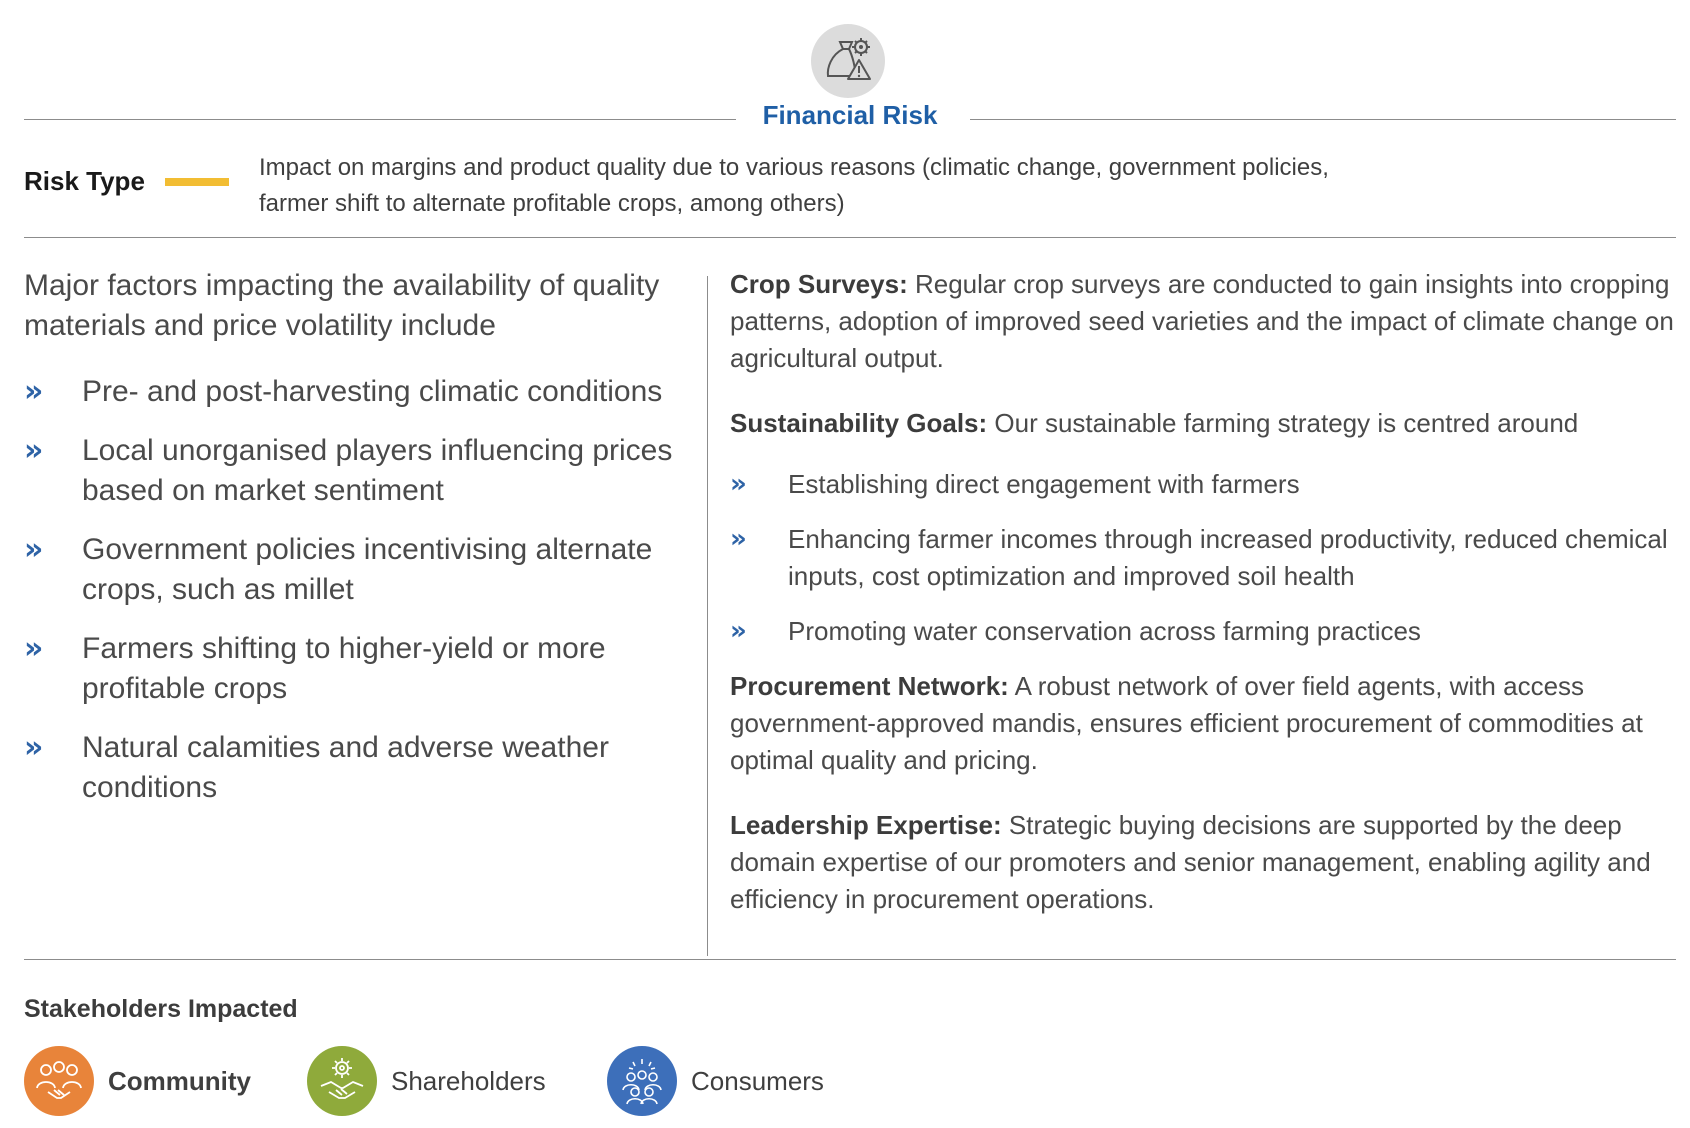 This screenshot has height=1128, width=1690. Describe the element at coordinates (642, 1081) in the screenshot. I see `people-group-icon` at that location.